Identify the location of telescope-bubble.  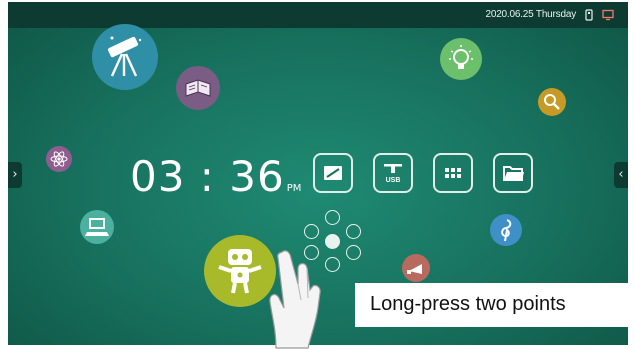
(125, 57).